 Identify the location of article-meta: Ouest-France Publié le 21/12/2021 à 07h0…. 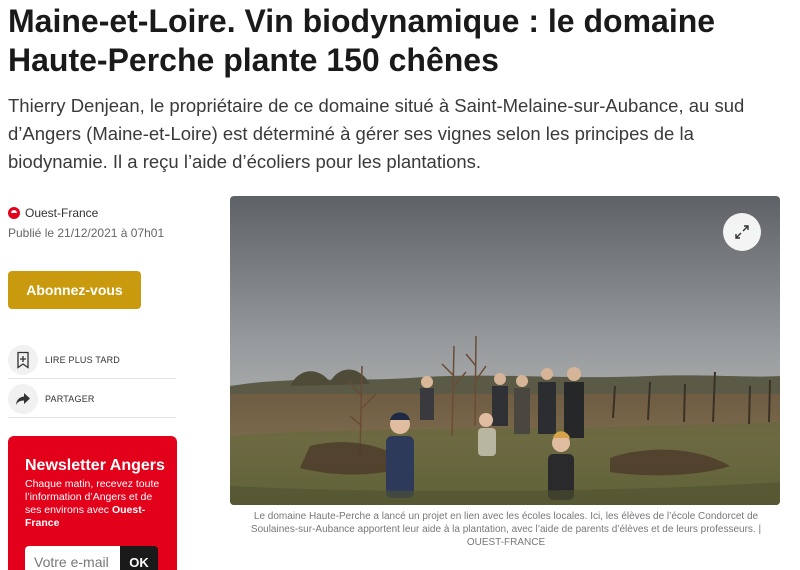
(93, 223).